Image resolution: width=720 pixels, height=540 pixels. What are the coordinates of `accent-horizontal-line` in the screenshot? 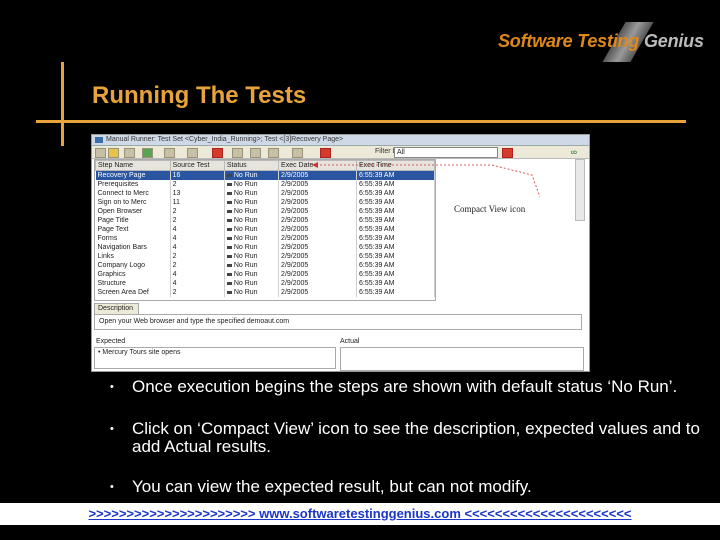 It's located at (361, 121).